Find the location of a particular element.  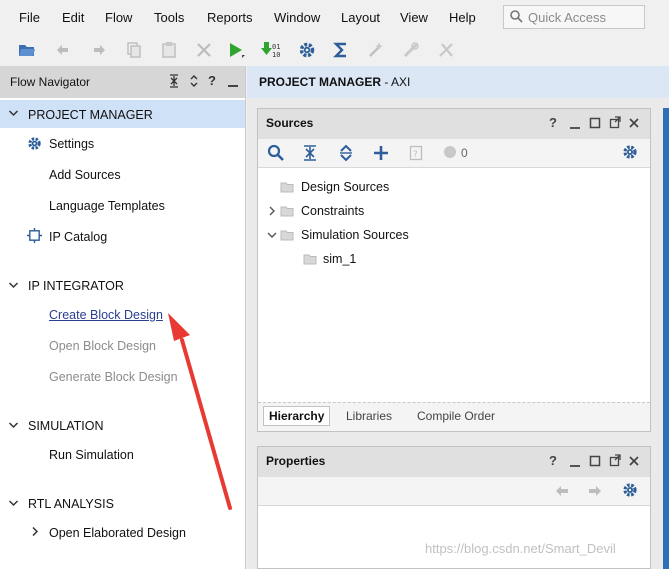

annotation-arrow-icon is located at coordinates (200, 411).